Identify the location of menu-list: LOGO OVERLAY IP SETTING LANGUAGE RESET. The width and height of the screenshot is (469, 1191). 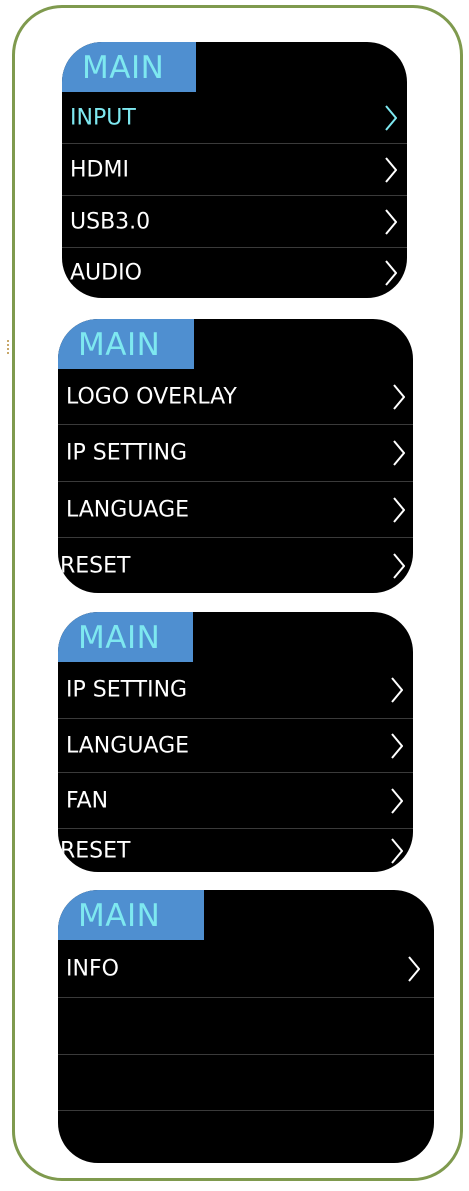
(235, 481).